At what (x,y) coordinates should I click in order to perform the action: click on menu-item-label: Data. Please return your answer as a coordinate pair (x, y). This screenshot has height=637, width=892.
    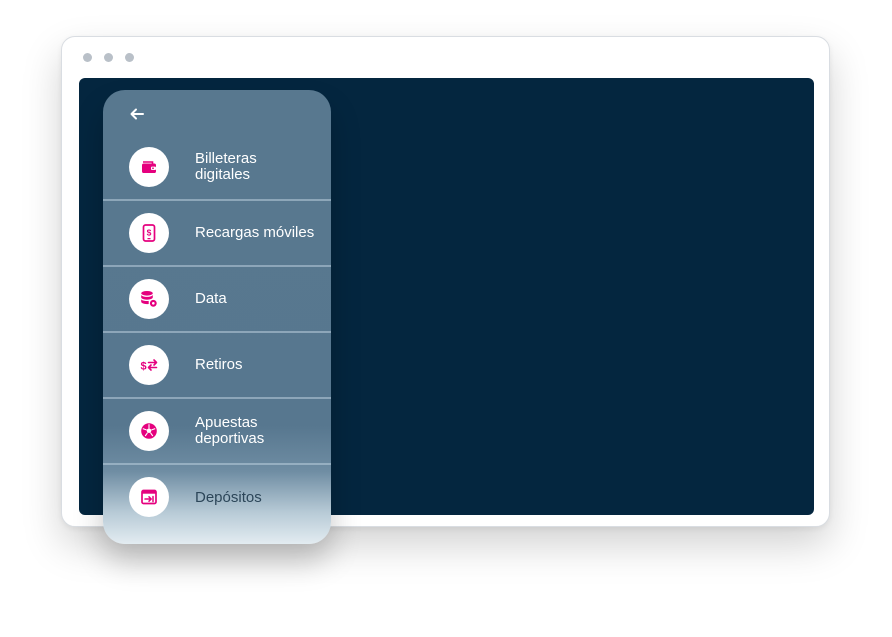
    Looking at the image, I should click on (211, 298).